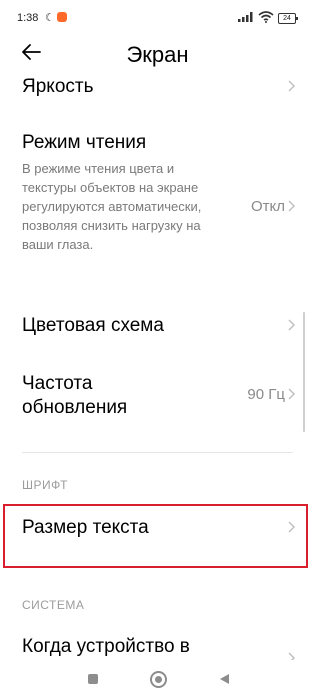 This screenshot has height=700, width=320. Describe the element at coordinates (304, 372) in the screenshot. I see `scrollbar` at that location.